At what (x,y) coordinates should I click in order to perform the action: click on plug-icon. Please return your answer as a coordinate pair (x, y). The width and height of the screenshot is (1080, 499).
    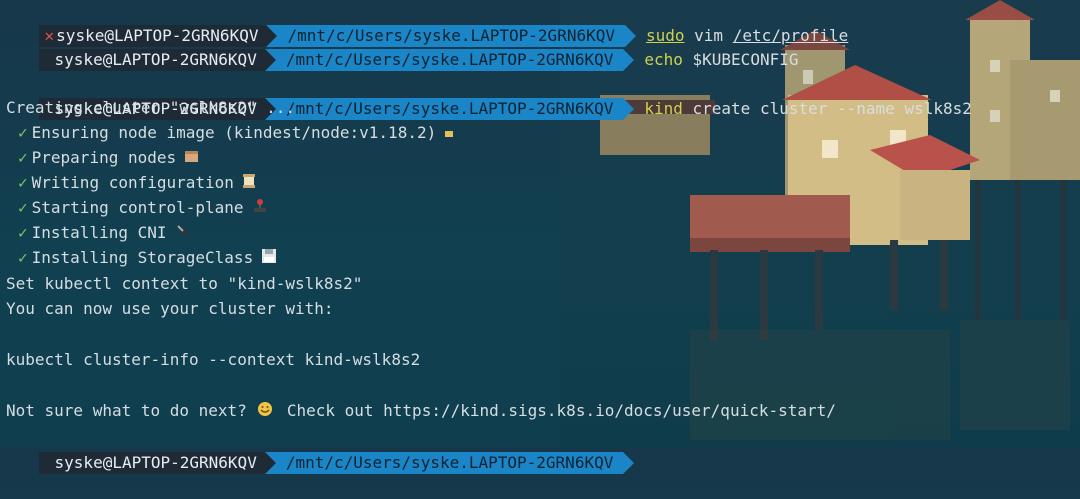
    Looking at the image, I should click on (183, 233).